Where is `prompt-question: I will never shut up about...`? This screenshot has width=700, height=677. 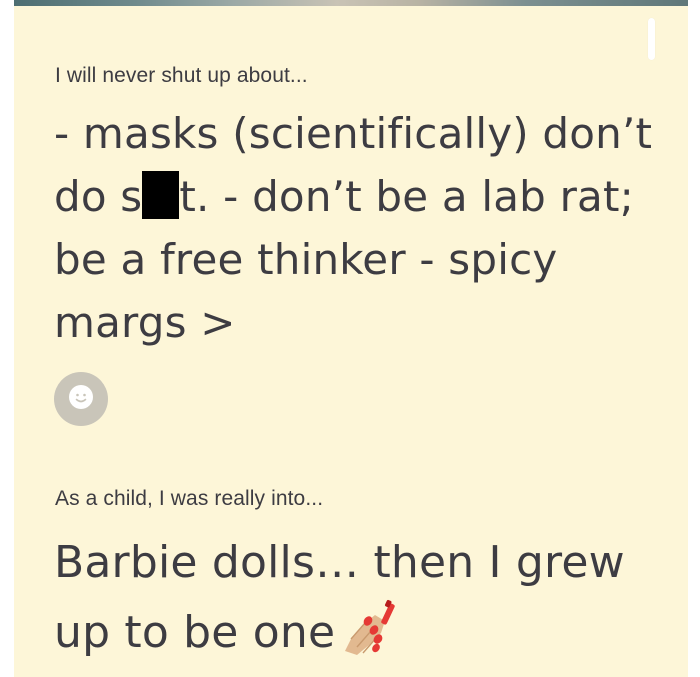
prompt-question: I will never shut up about... is located at coordinates (181, 75).